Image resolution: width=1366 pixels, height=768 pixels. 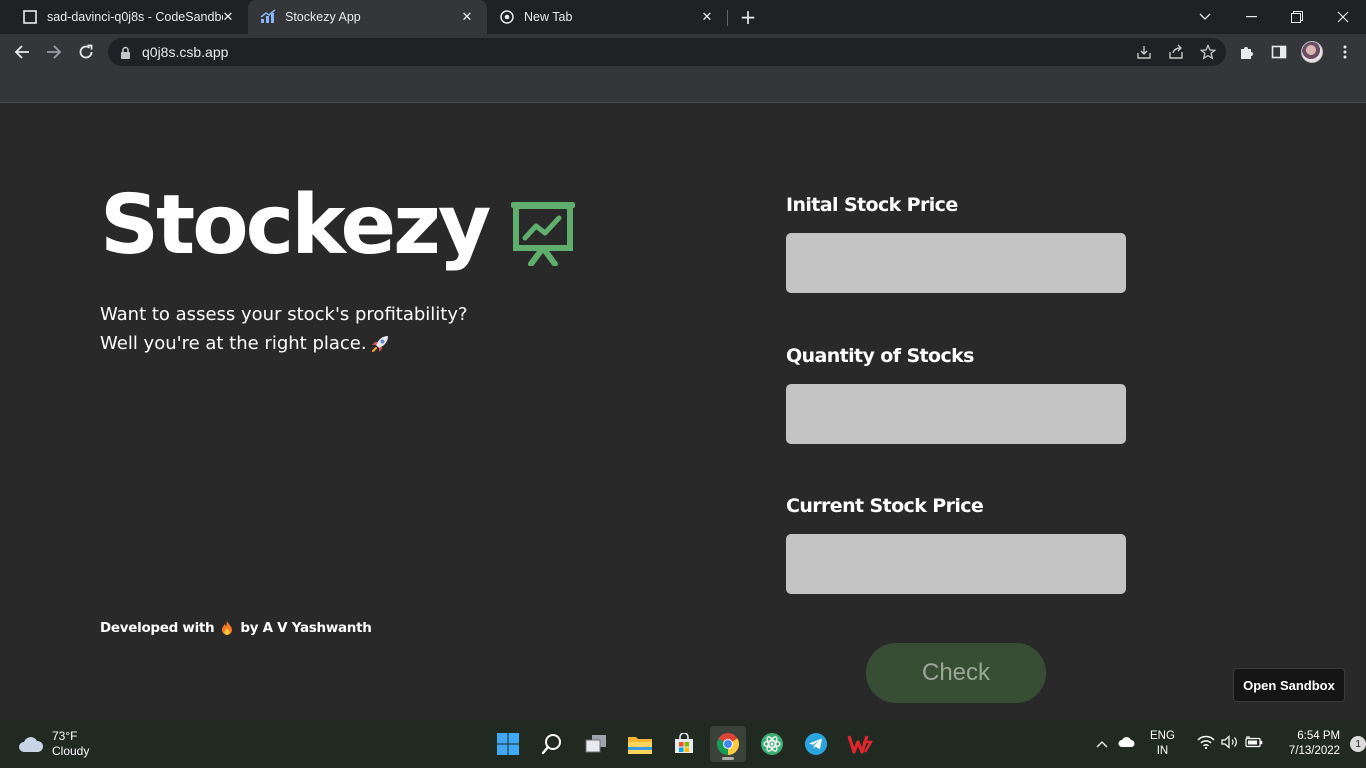 I want to click on lock-icon, so click(x=125, y=54).